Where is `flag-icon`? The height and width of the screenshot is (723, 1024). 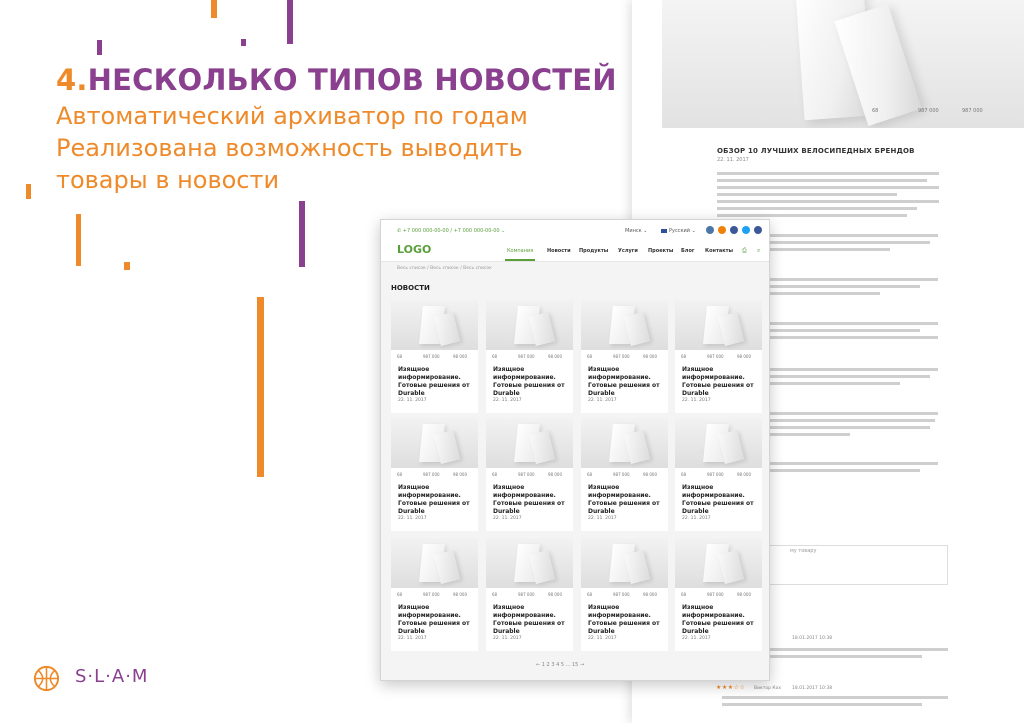
flag-icon is located at coordinates (664, 230).